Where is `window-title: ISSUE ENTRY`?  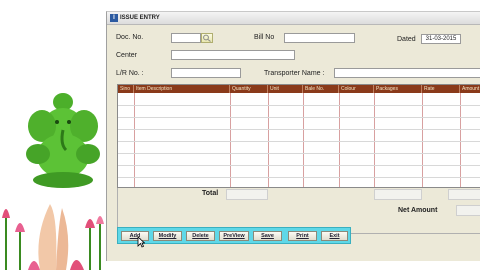
window-title: ISSUE ENTRY is located at coordinates (140, 18).